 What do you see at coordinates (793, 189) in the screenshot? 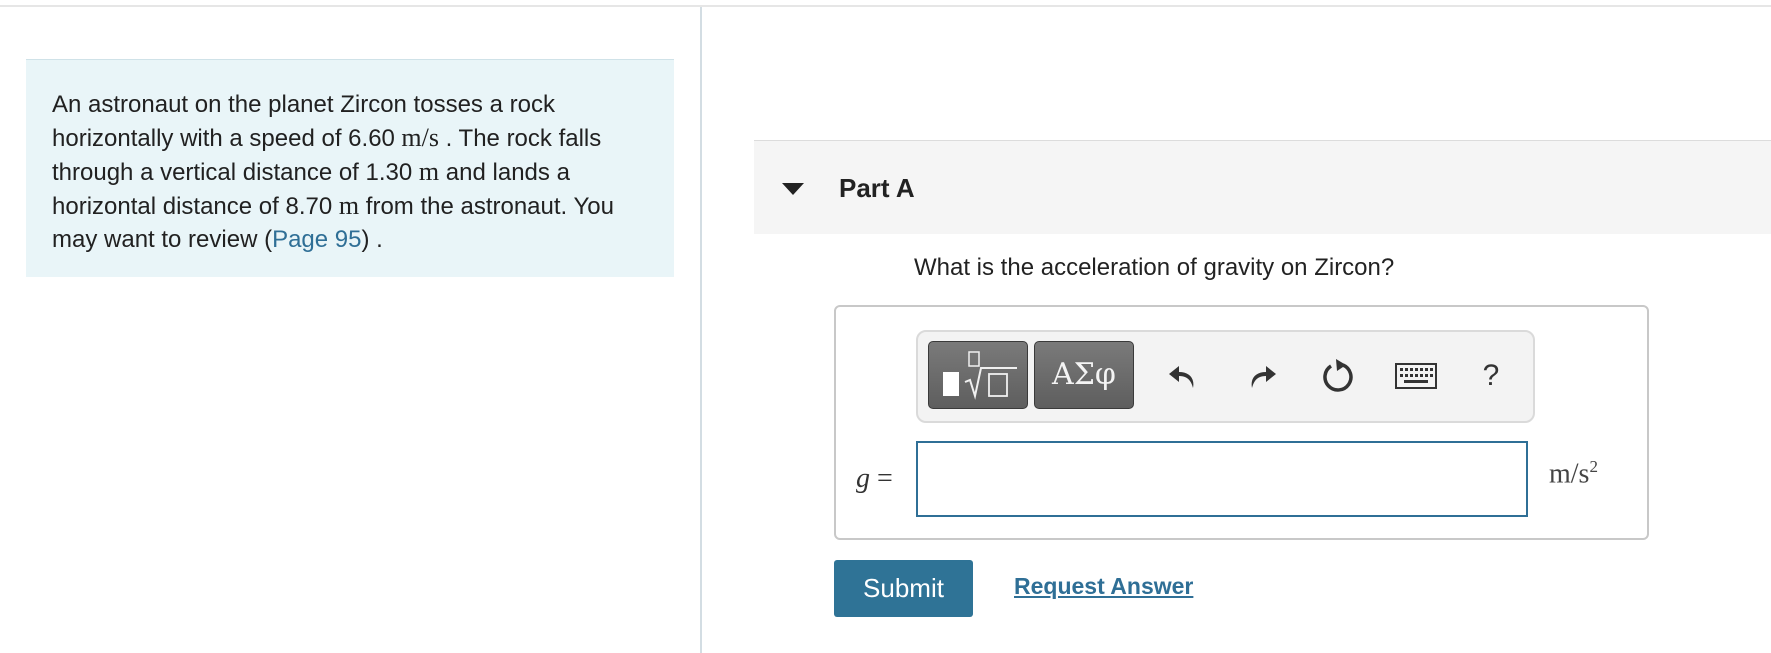
I see `collapse-caret-icon` at bounding box center [793, 189].